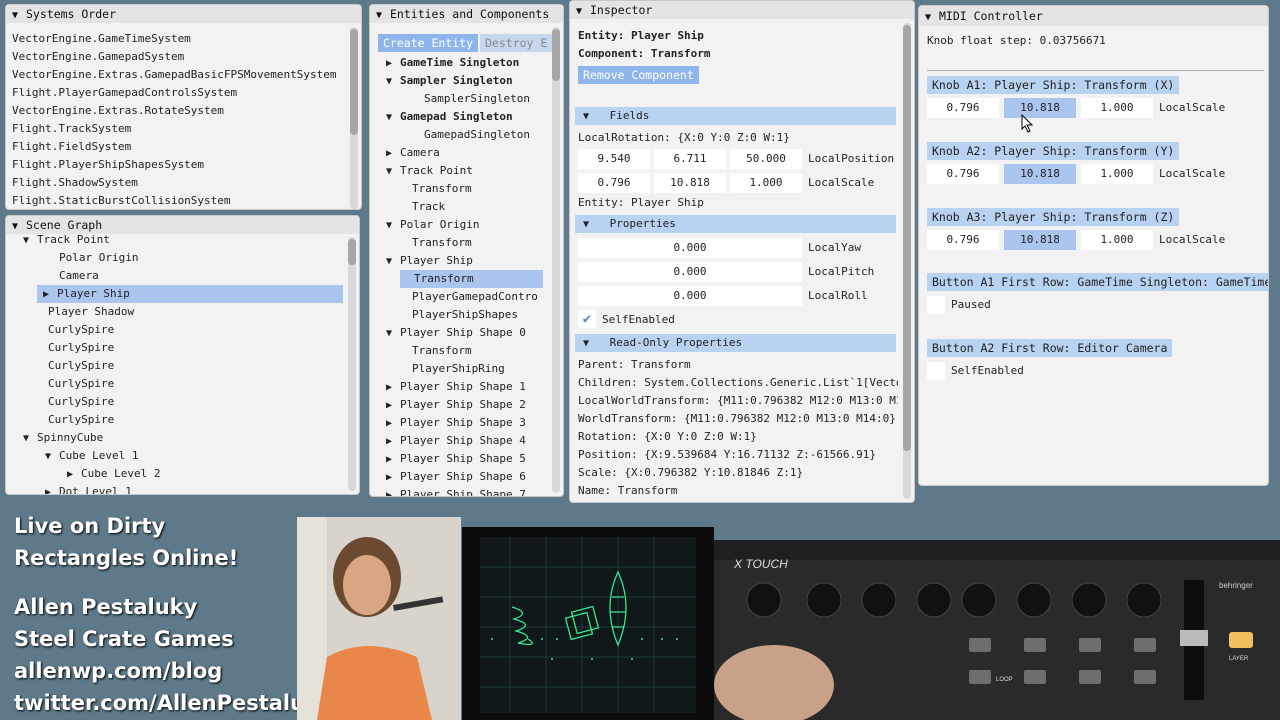 This screenshot has width=1280, height=720. What do you see at coordinates (458, 387) in the screenshot?
I see `entity-node: ▶ Player Ship Shape 1` at bounding box center [458, 387].